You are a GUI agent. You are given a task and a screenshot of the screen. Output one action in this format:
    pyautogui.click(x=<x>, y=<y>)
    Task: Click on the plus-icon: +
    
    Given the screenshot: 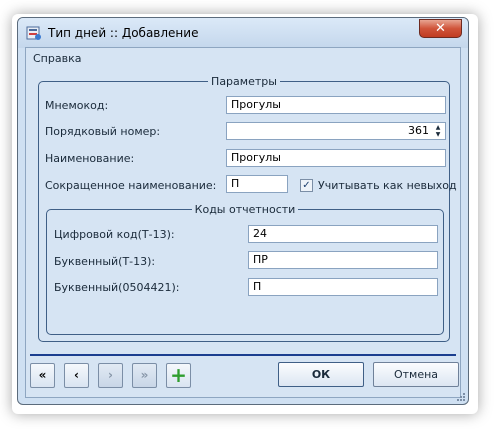 What is the action you would take?
    pyautogui.click(x=178, y=375)
    